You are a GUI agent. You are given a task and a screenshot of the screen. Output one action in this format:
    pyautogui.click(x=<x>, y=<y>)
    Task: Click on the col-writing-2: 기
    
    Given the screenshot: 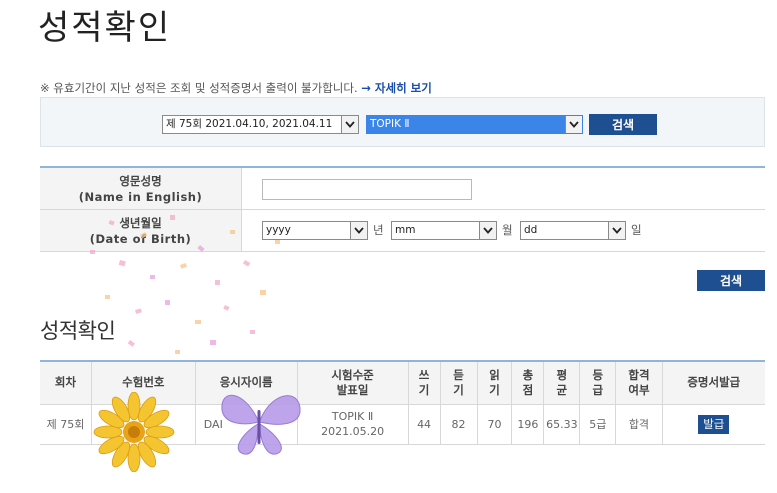 What is the action you would take?
    pyautogui.click(x=424, y=389)
    